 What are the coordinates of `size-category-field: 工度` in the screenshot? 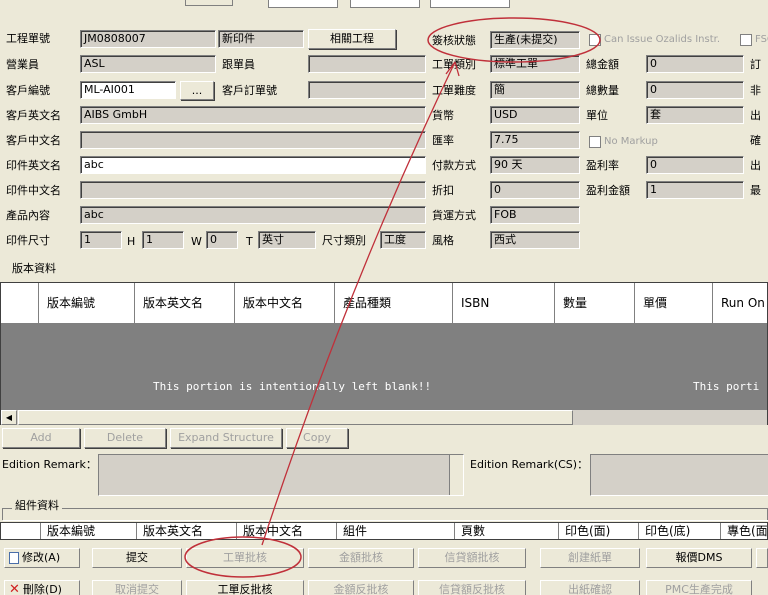 It's located at (403, 240).